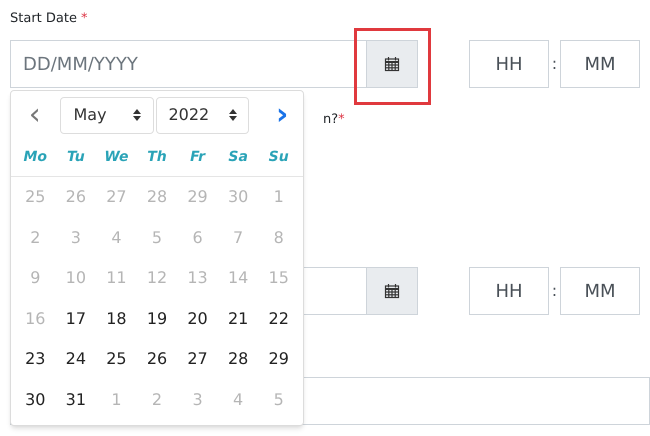  What do you see at coordinates (238, 318) in the screenshot?
I see `day-cell: 21` at bounding box center [238, 318].